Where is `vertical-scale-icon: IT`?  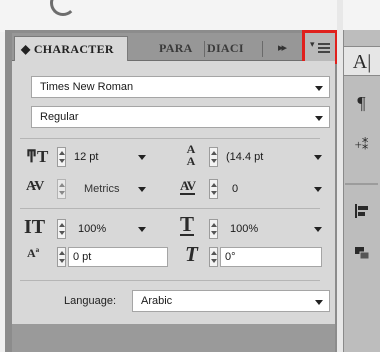
vertical-scale-icon: IT is located at coordinates (35, 227).